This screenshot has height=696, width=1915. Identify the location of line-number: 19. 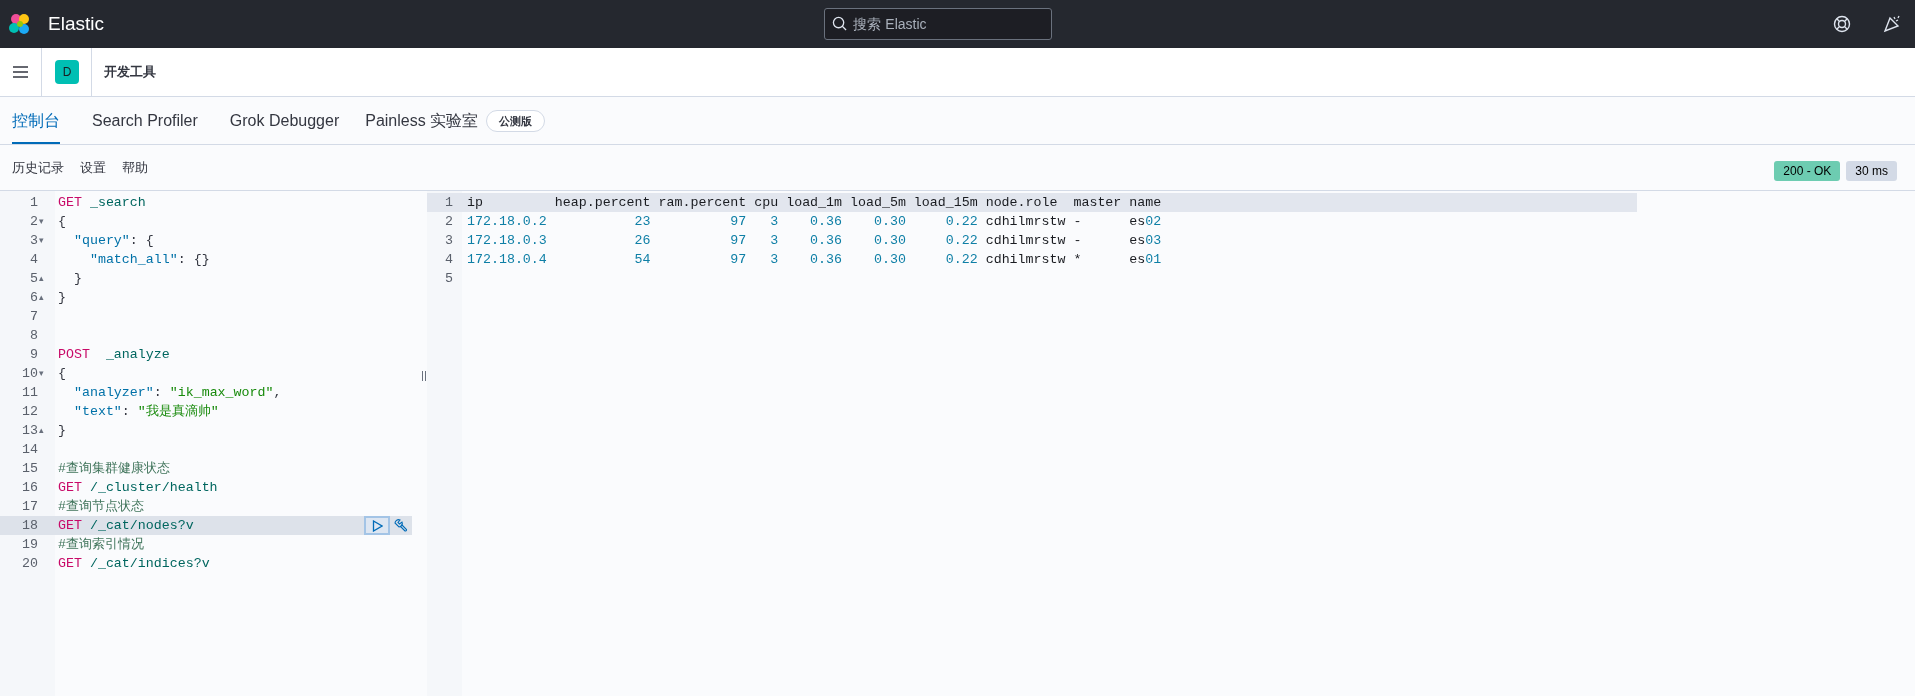
(29, 544).